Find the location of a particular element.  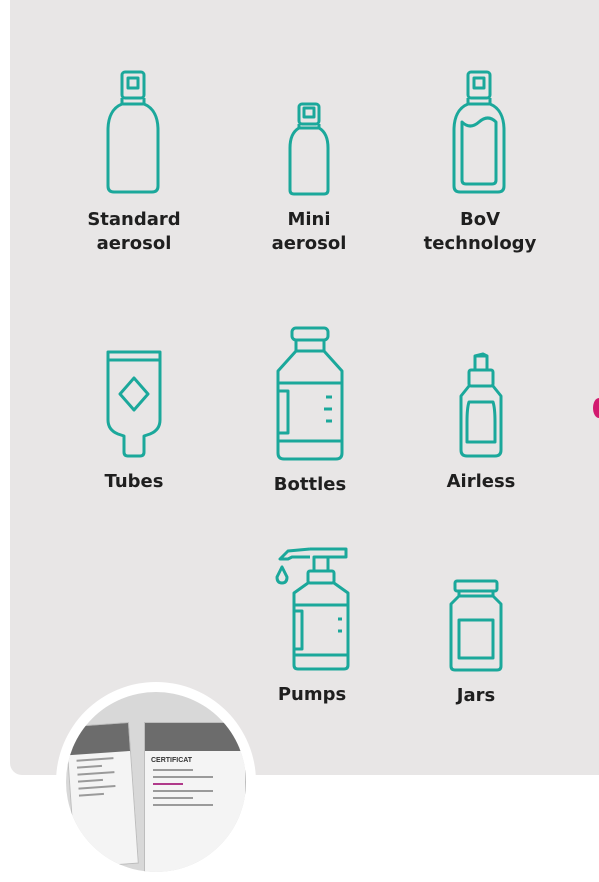

certificate-photo: CERTIFICAT is located at coordinates (156, 782).